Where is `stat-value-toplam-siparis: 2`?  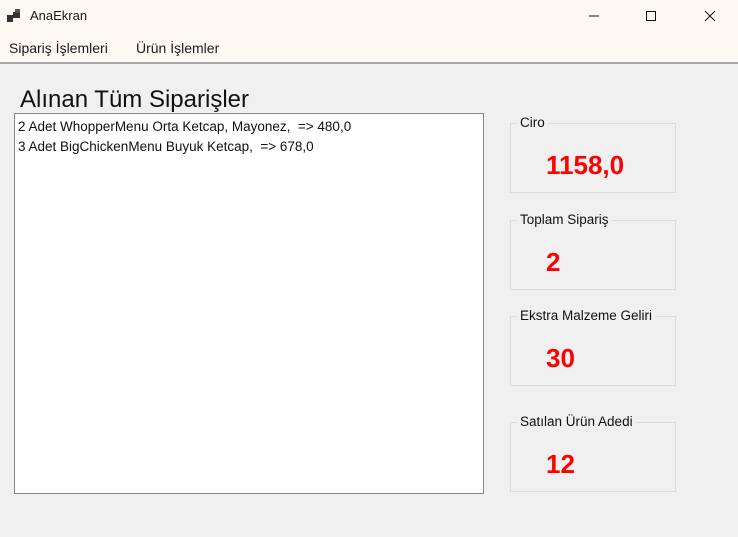 stat-value-toplam-siparis: 2 is located at coordinates (553, 262).